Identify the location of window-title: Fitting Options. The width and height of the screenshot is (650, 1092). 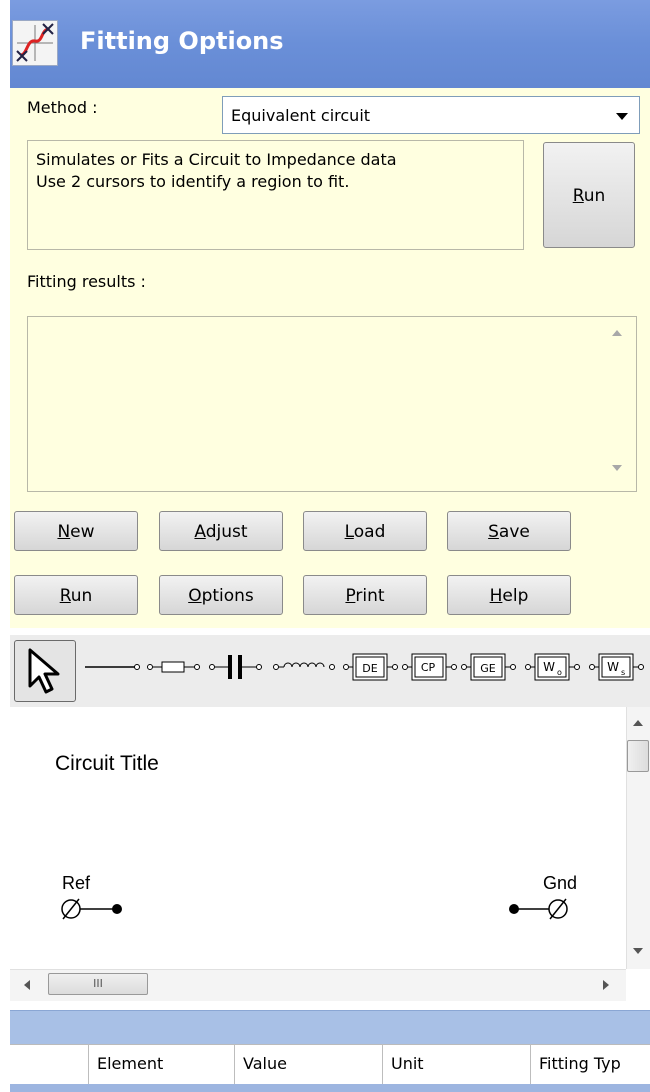
(182, 41).